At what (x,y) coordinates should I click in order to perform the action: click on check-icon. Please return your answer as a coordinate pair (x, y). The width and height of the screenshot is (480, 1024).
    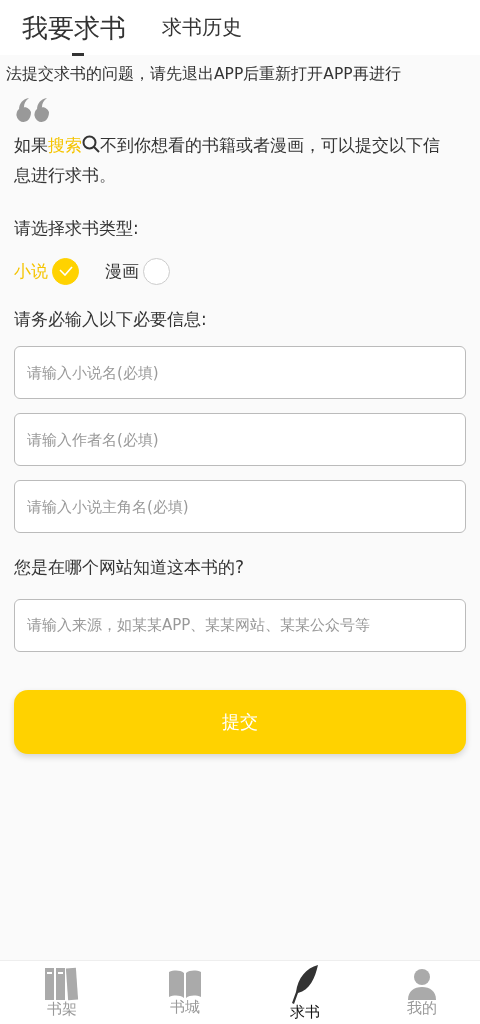
    Looking at the image, I should click on (65, 271).